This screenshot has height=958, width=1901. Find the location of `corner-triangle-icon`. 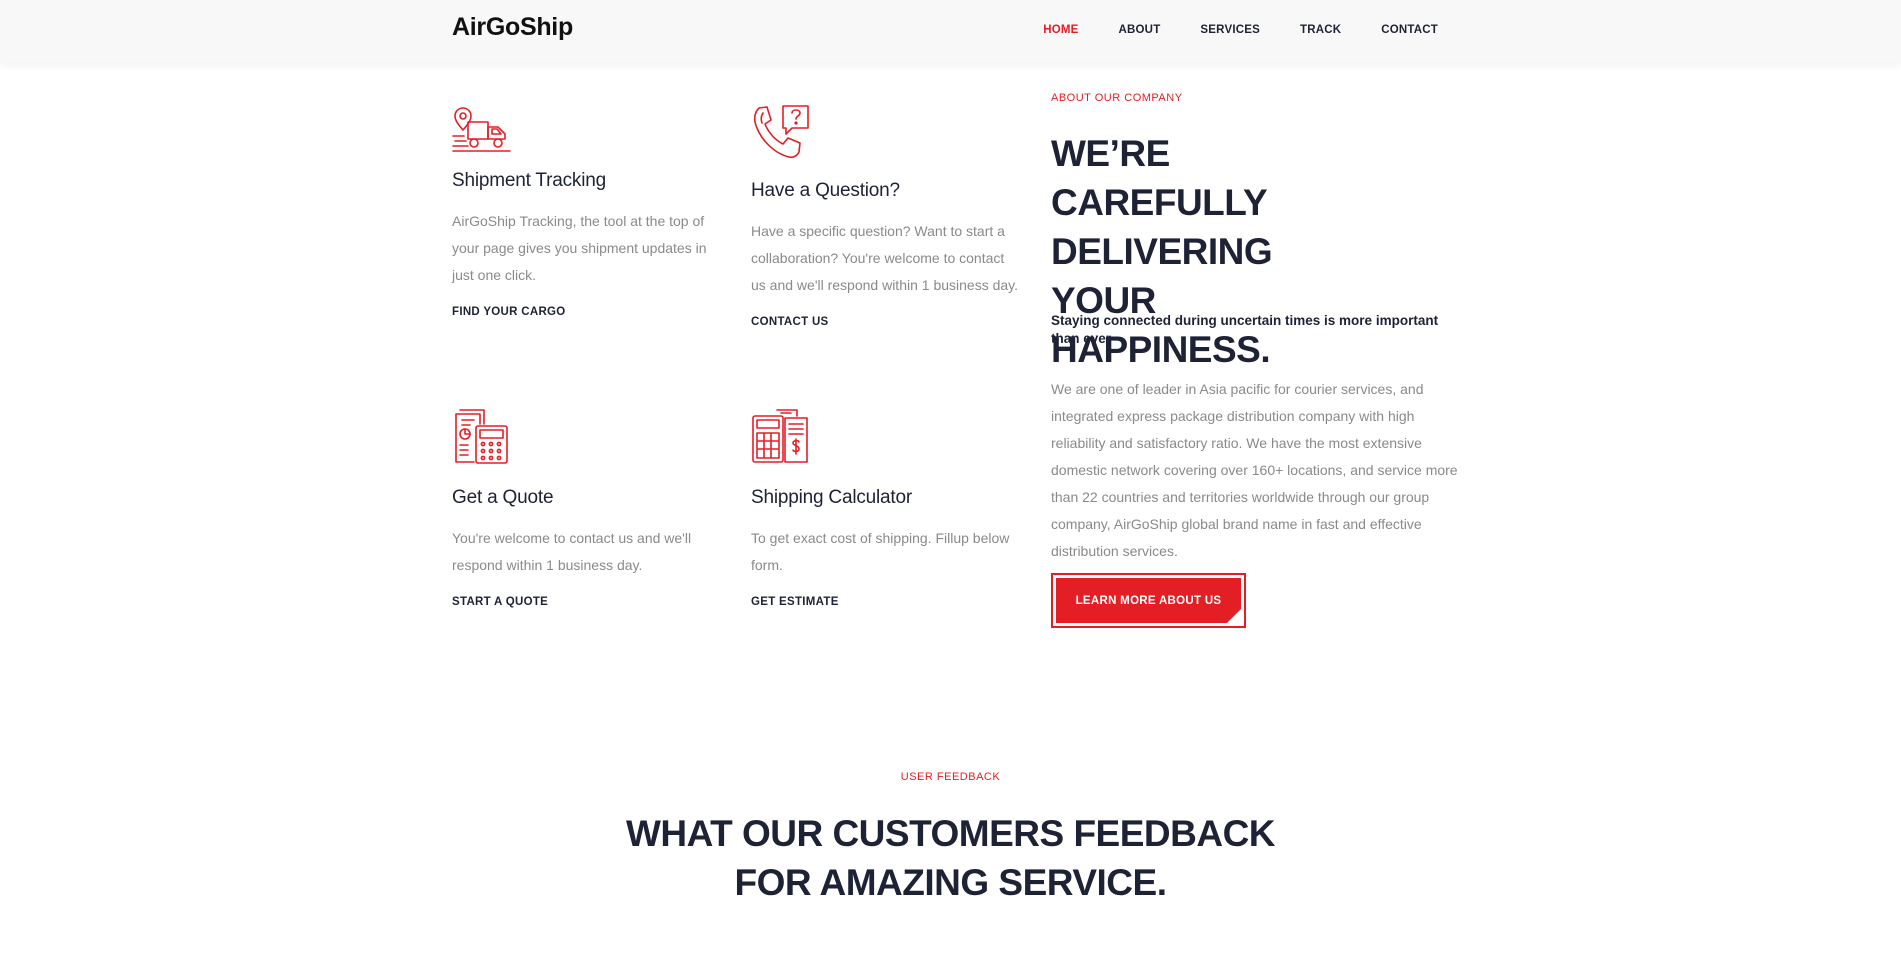

corner-triangle-icon is located at coordinates (1234, 616).